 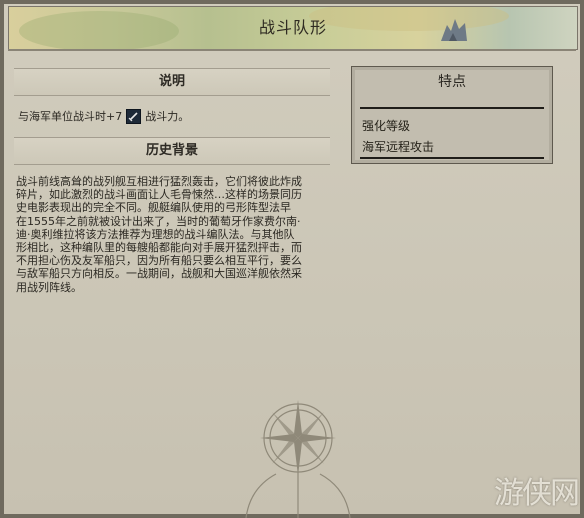 What do you see at coordinates (292, 50) in the screenshot?
I see `header-divider` at bounding box center [292, 50].